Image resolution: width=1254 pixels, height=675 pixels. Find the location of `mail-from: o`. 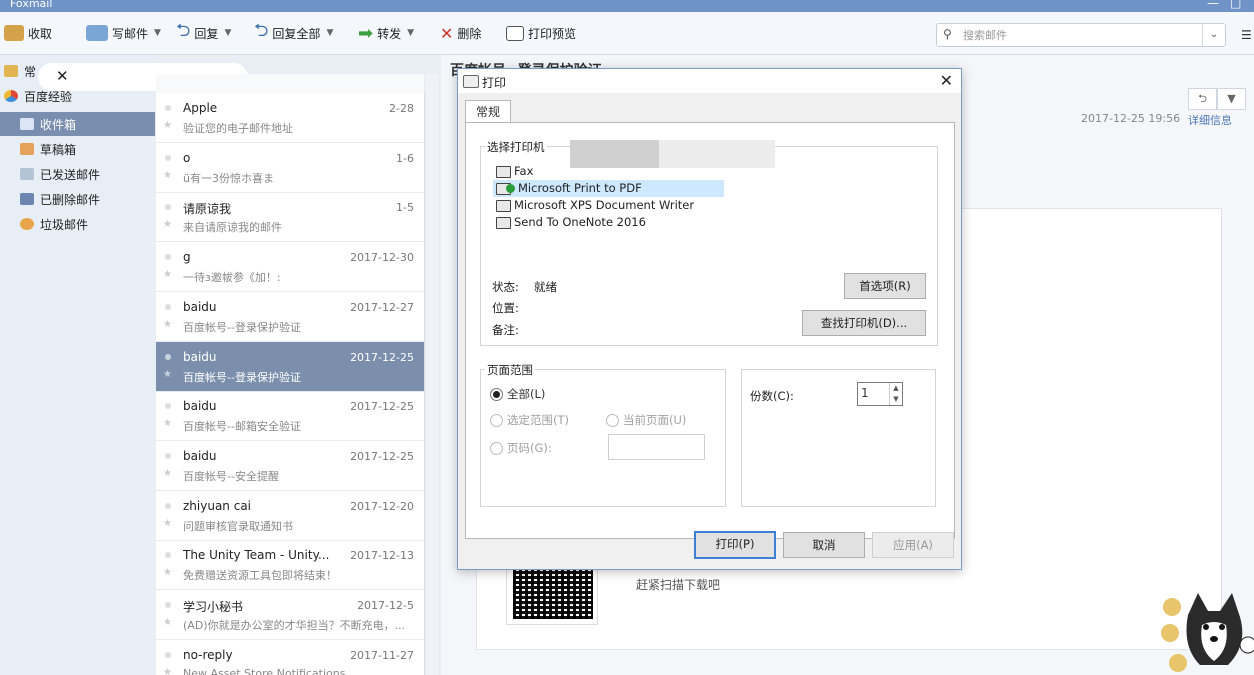

mail-from: o is located at coordinates (187, 157).